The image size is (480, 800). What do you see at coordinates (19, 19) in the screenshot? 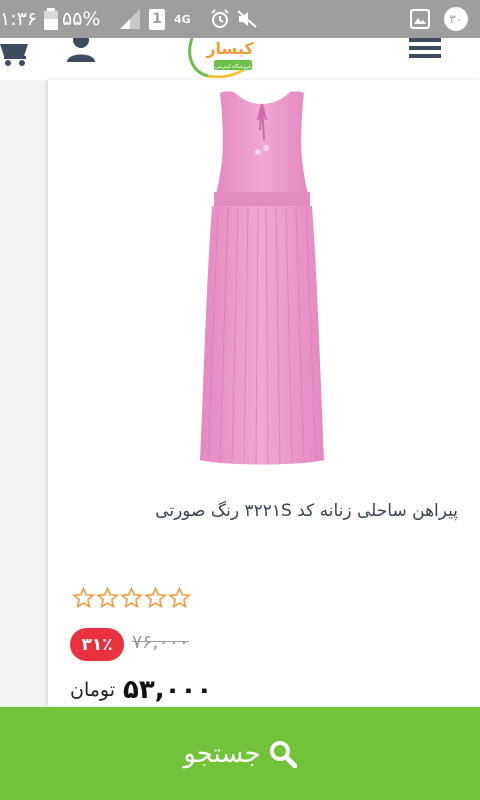
I see `clock: ۱:۳۶` at bounding box center [19, 19].